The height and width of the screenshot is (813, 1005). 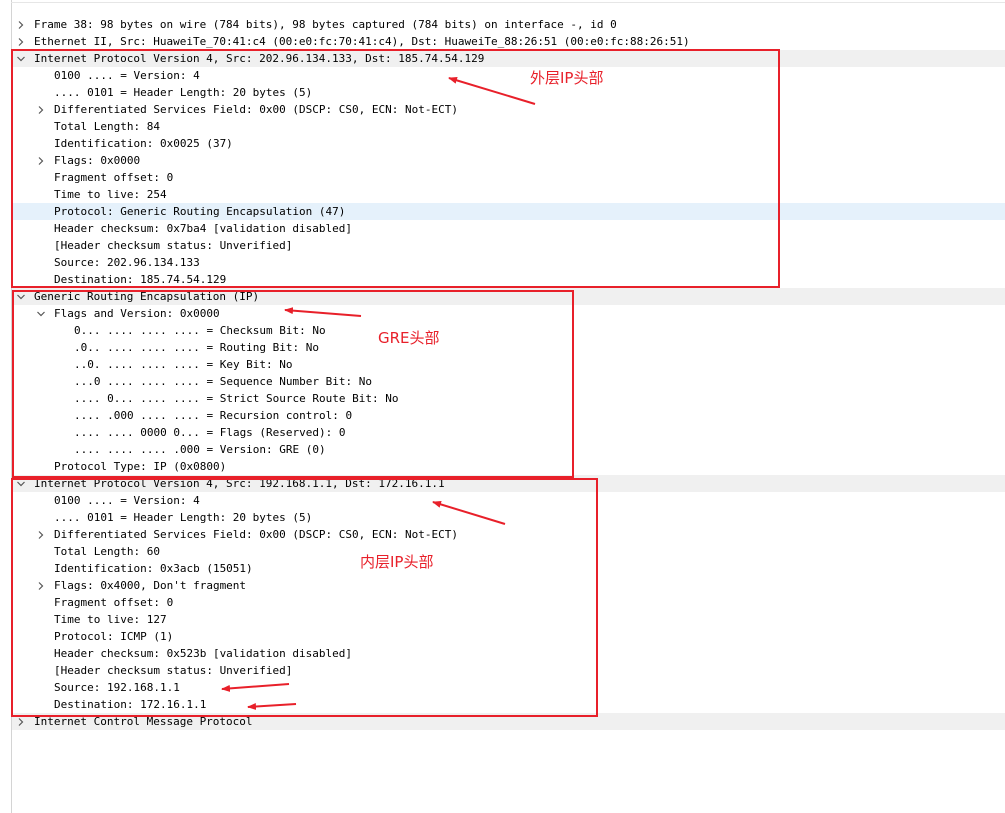 What do you see at coordinates (508, 466) in the screenshot?
I see `field-tree-row: Protocol Type: IP (0x0800)` at bounding box center [508, 466].